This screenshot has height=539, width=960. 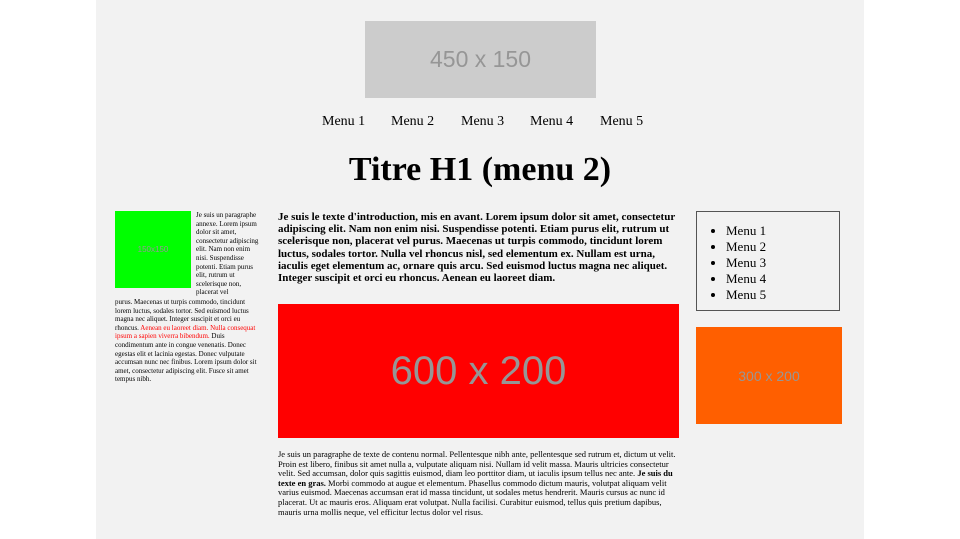 What do you see at coordinates (478, 371) in the screenshot?
I see `main-banner-placeholder: 600 x 200` at bounding box center [478, 371].